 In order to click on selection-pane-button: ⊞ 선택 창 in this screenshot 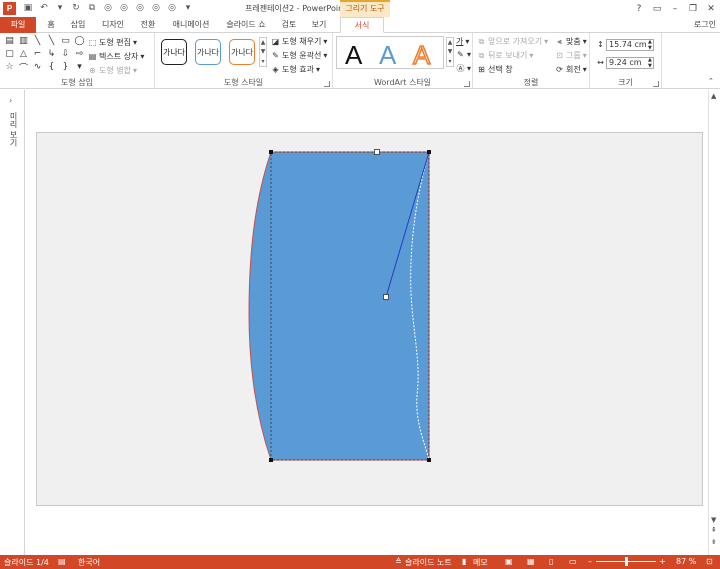, I will do `click(494, 69)`.